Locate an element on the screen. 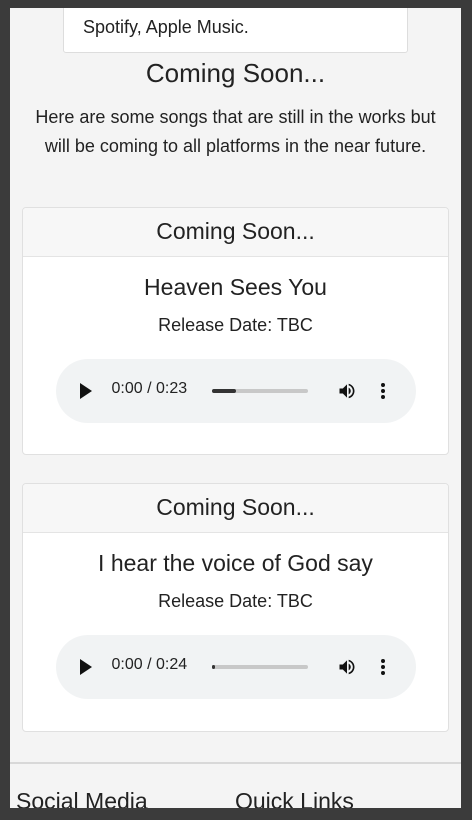 The image size is (472, 820). footer-divider is located at coordinates (235, 763).